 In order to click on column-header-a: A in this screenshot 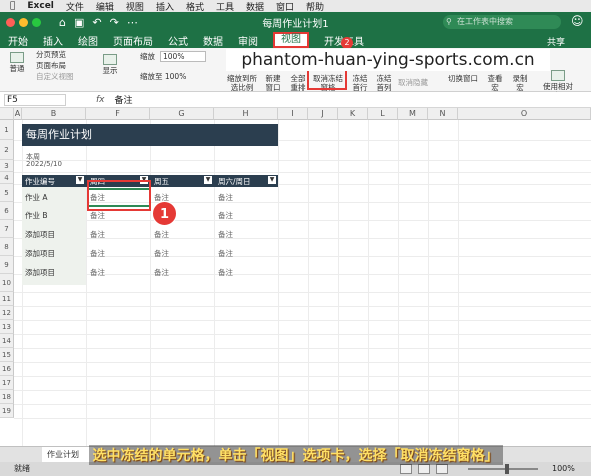, I will do `click(18, 114)`.